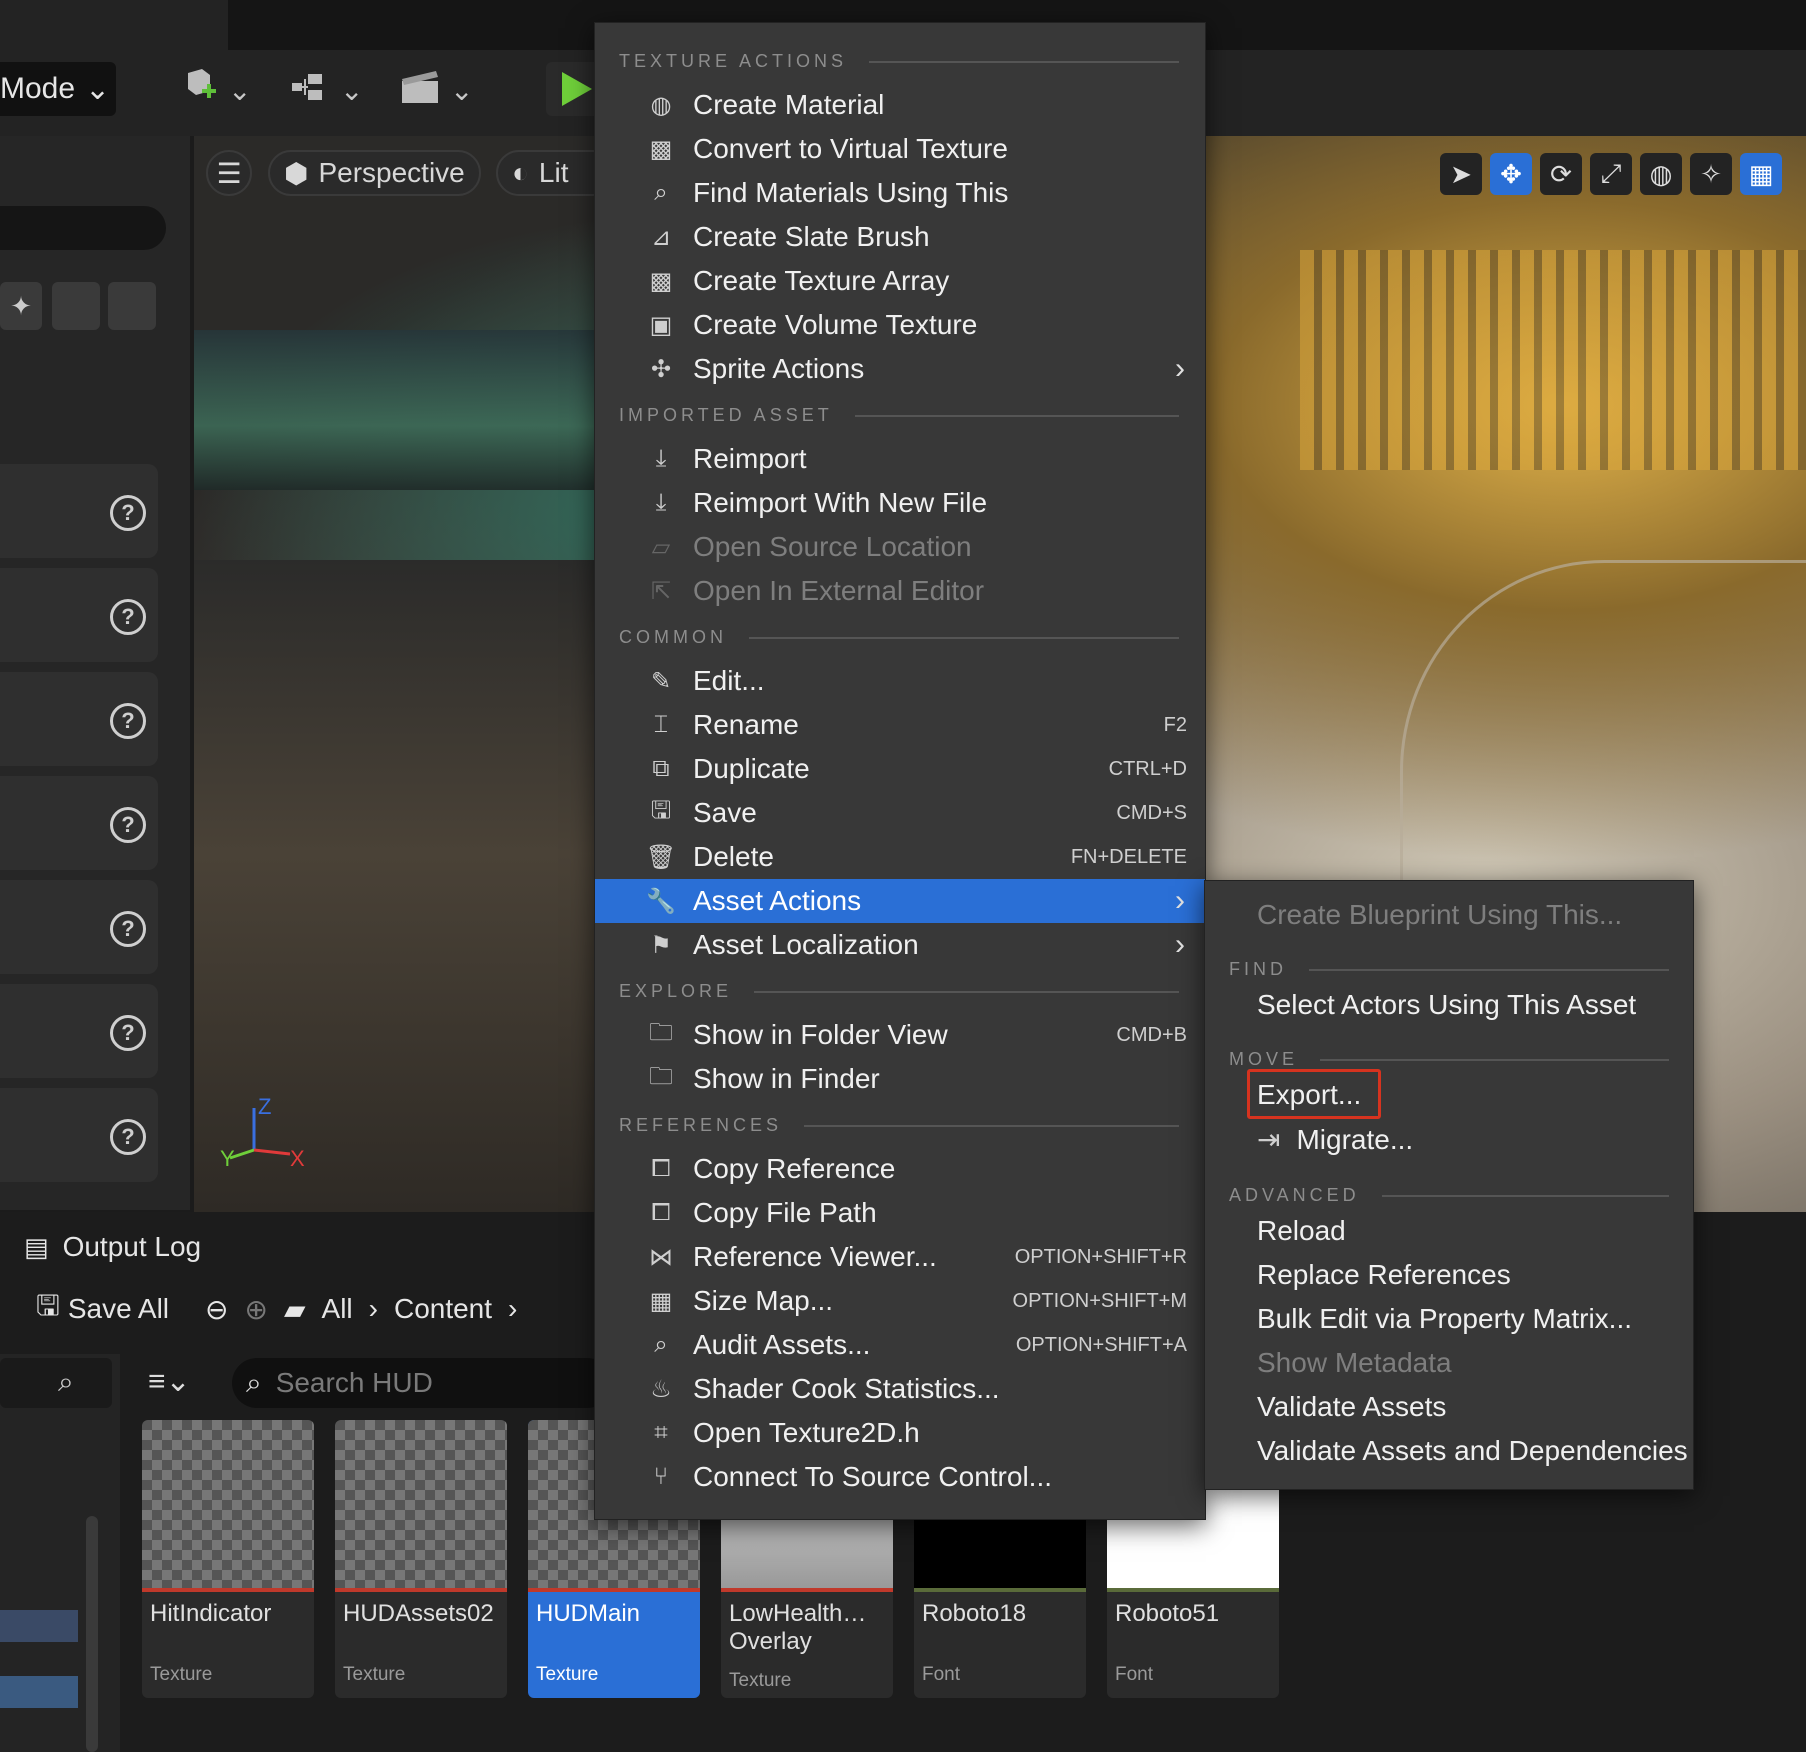  I want to click on breadcrumb-all: All, so click(337, 1309).